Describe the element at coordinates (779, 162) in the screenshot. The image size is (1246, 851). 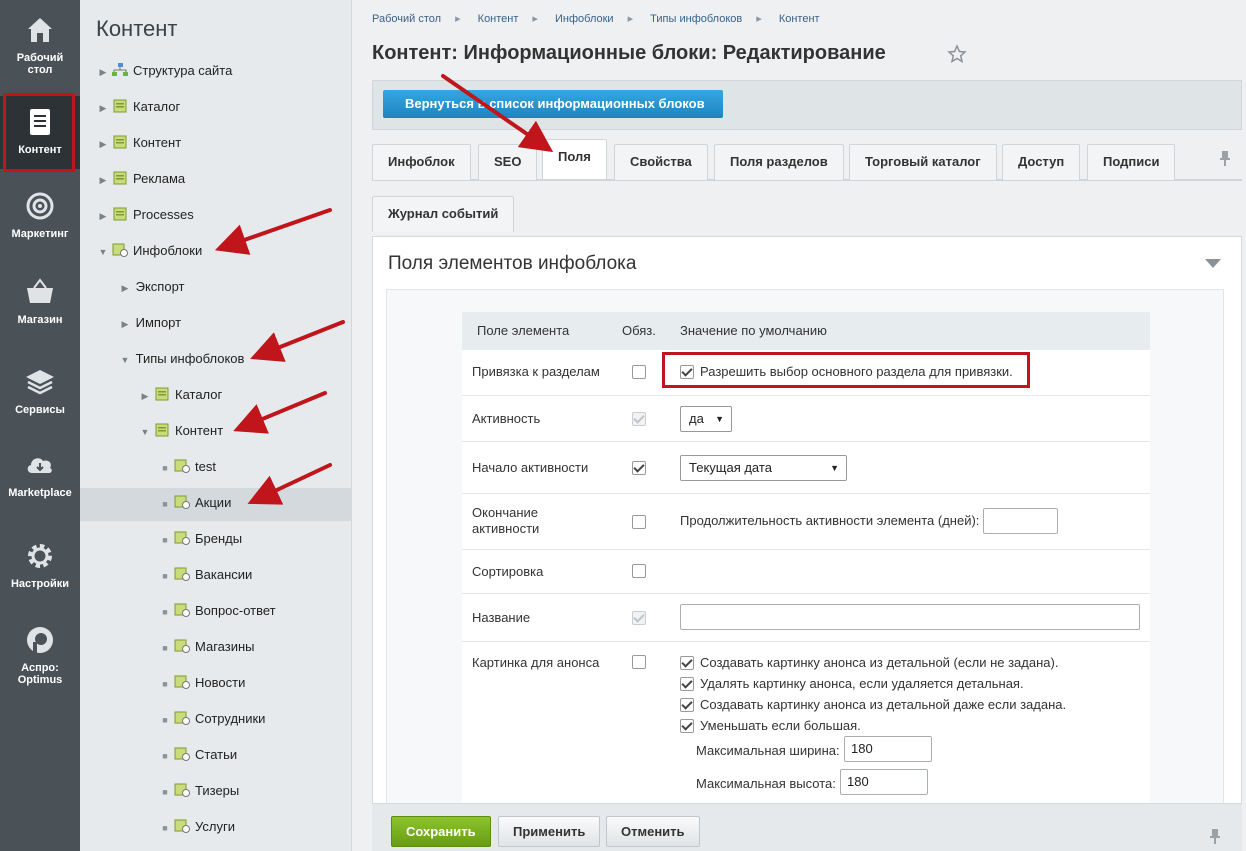
I see `tab-section-fields: Поля разделов` at that location.